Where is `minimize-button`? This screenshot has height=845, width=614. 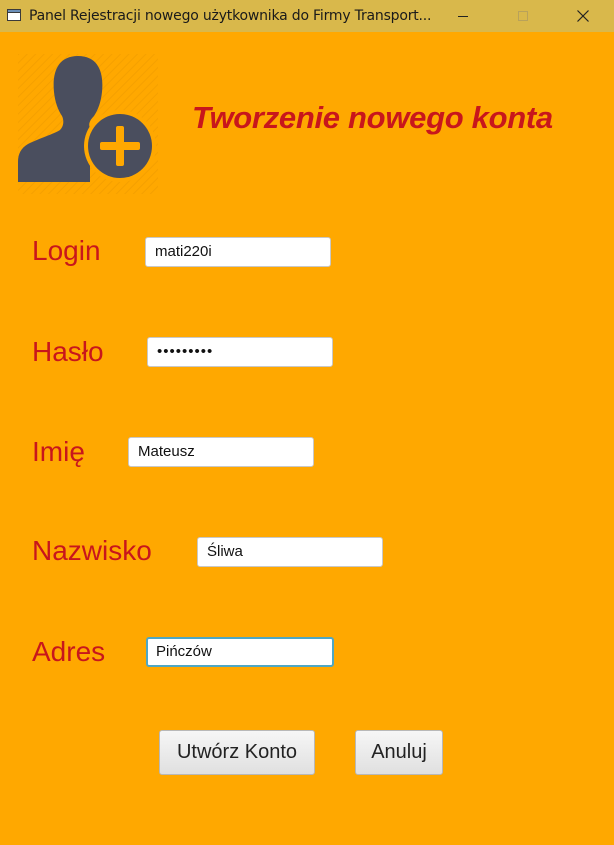
minimize-button is located at coordinates (463, 16).